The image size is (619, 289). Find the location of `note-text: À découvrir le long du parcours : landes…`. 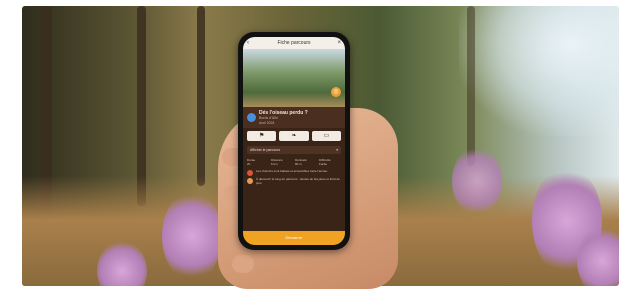

note-text: À découvrir le long du parcours : landes… is located at coordinates (298, 181).